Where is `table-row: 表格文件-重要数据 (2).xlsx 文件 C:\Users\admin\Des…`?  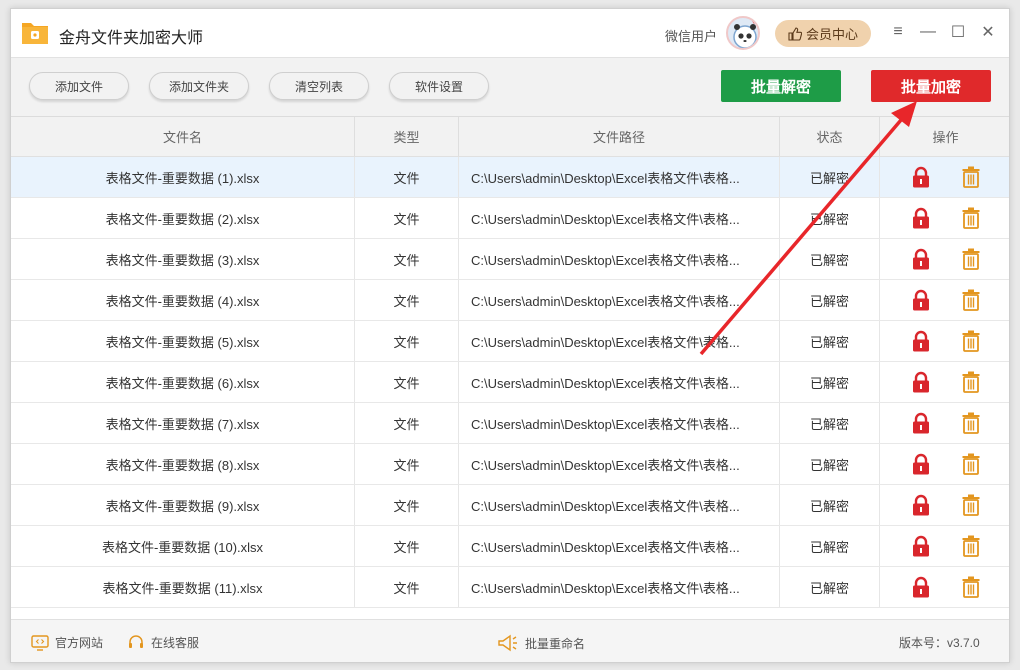
table-row: 表格文件-重要数据 (2).xlsx 文件 C:\Users\admin\Des… is located at coordinates (510, 218).